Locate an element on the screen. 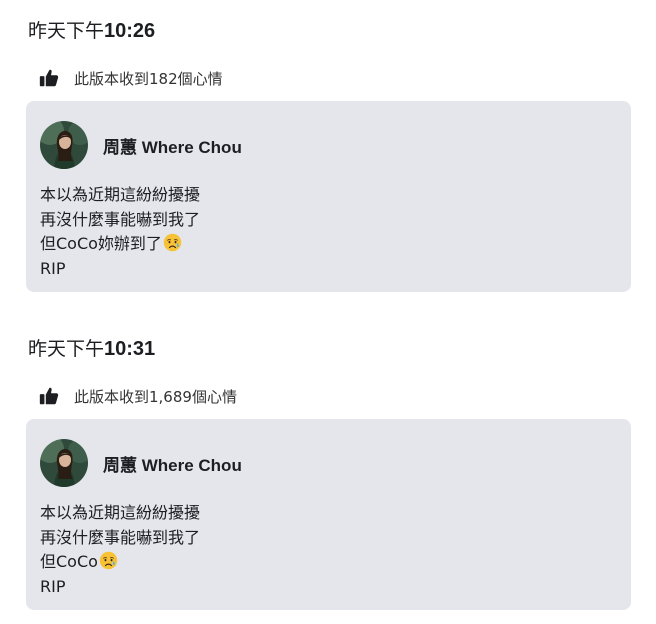 This screenshot has width=656, height=624. revision-timestamp: 昨天下午10:26 is located at coordinates (91, 31).